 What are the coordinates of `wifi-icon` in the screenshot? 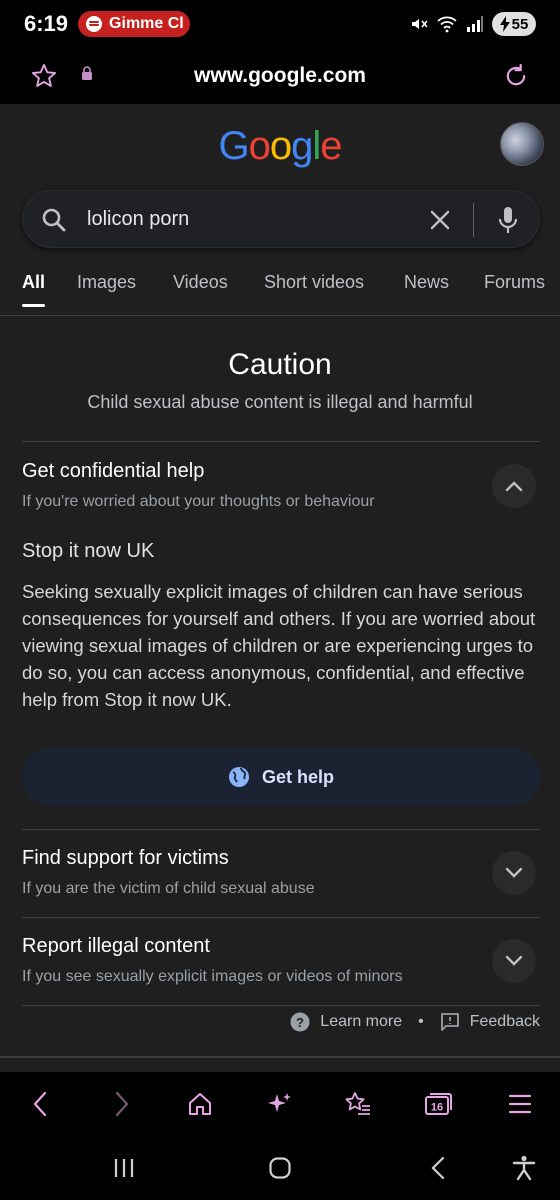 It's located at (447, 24).